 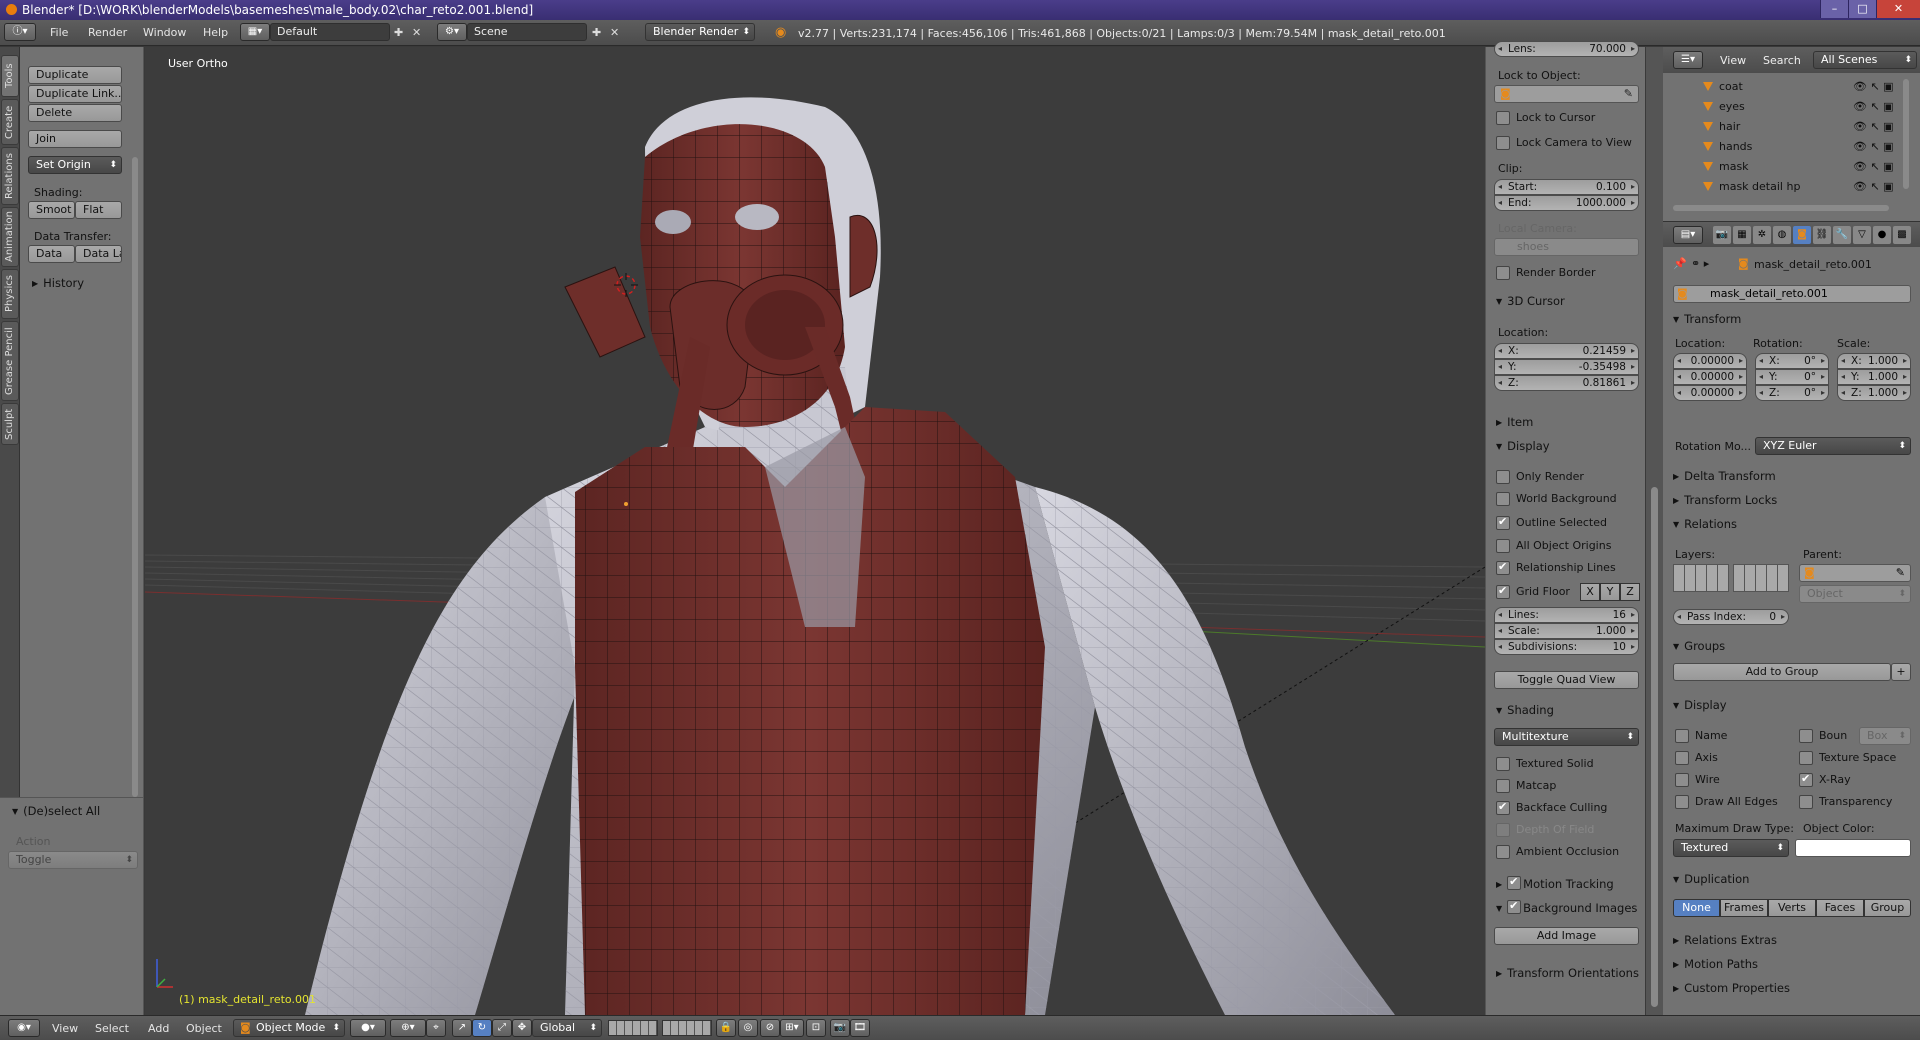 What do you see at coordinates (436, 1028) in the screenshot?
I see `manipulator-toggle-icon: ⌖` at bounding box center [436, 1028].